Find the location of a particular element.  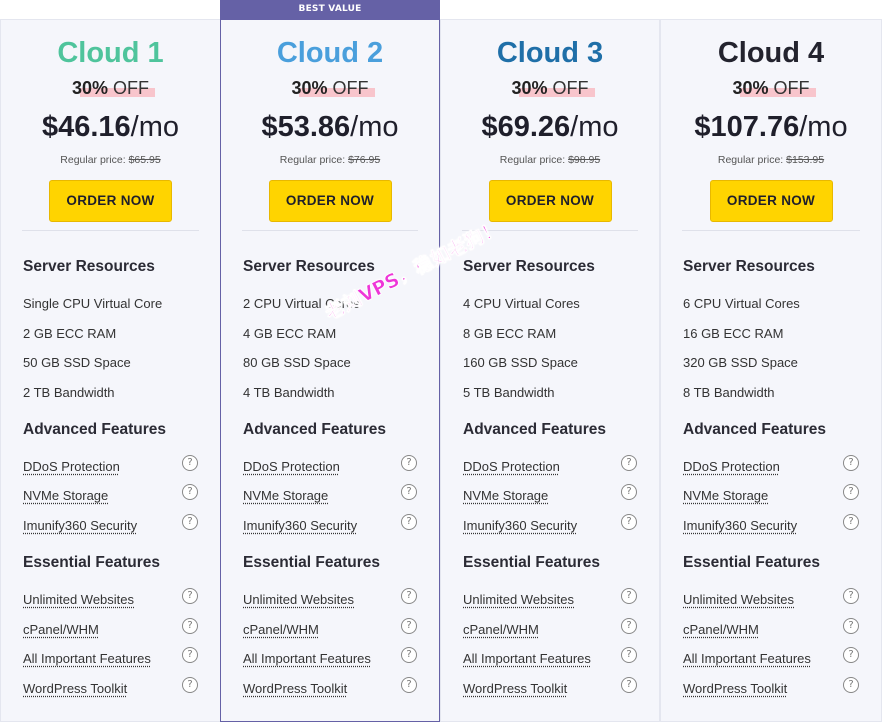

regular-price: Regular price: $76.95 is located at coordinates (330, 160).